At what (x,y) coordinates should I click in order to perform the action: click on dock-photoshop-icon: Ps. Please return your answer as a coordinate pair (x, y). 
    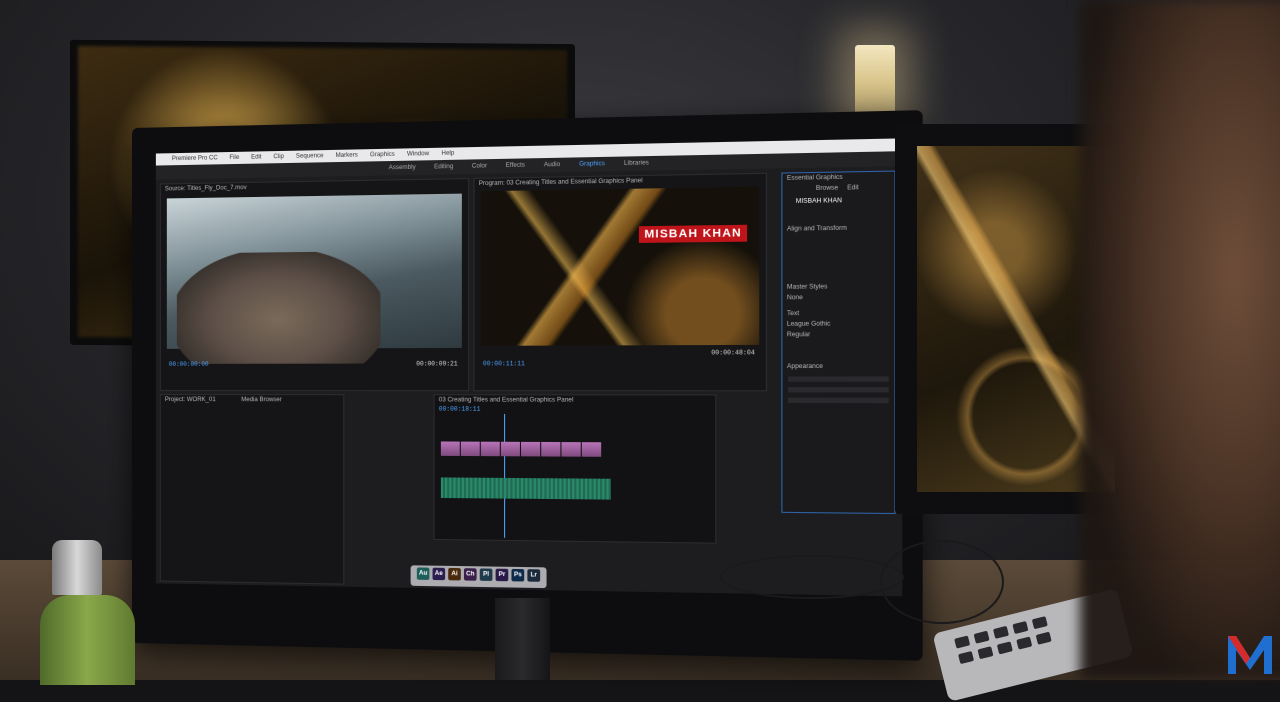
    Looking at the image, I should click on (517, 575).